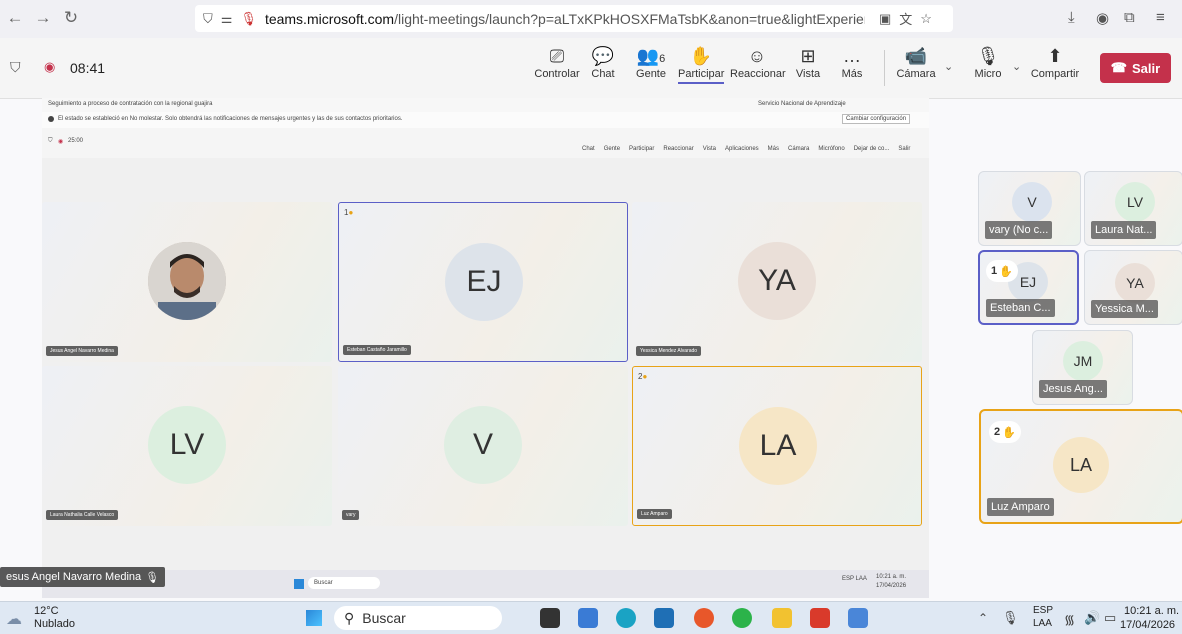  What do you see at coordinates (14, 619) in the screenshot?
I see `cloud-icon: ☁` at bounding box center [14, 619].